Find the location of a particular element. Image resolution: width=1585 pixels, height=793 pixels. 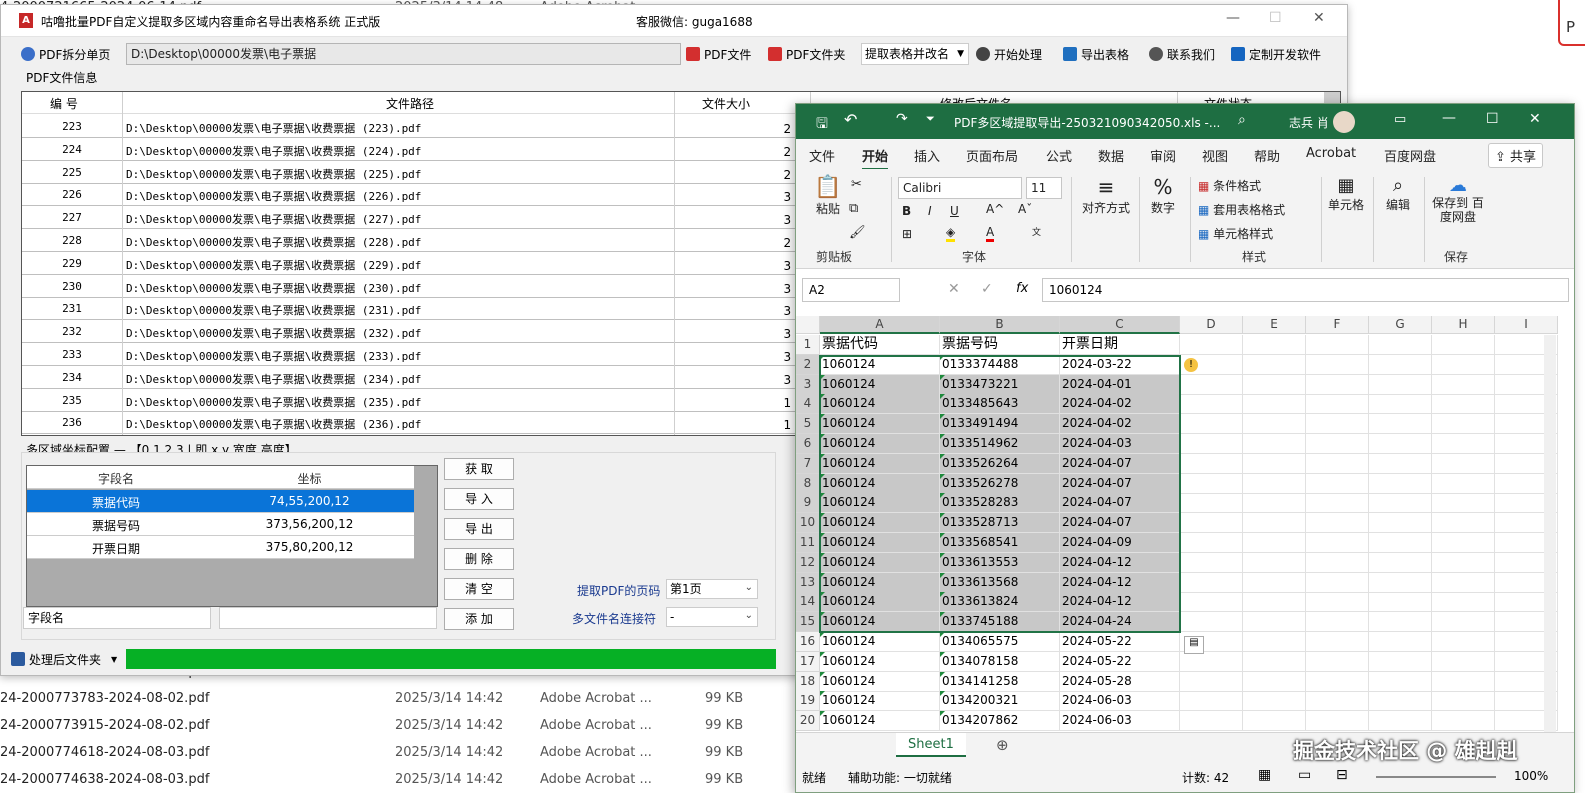

column-header: I is located at coordinates (1526, 325).